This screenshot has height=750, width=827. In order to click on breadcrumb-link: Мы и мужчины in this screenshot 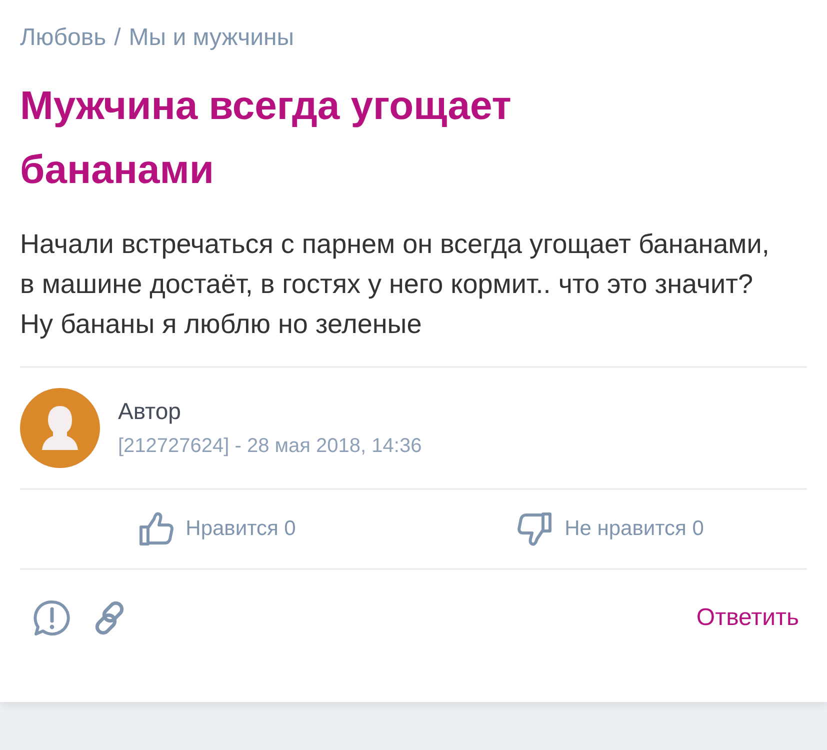, I will do `click(211, 38)`.